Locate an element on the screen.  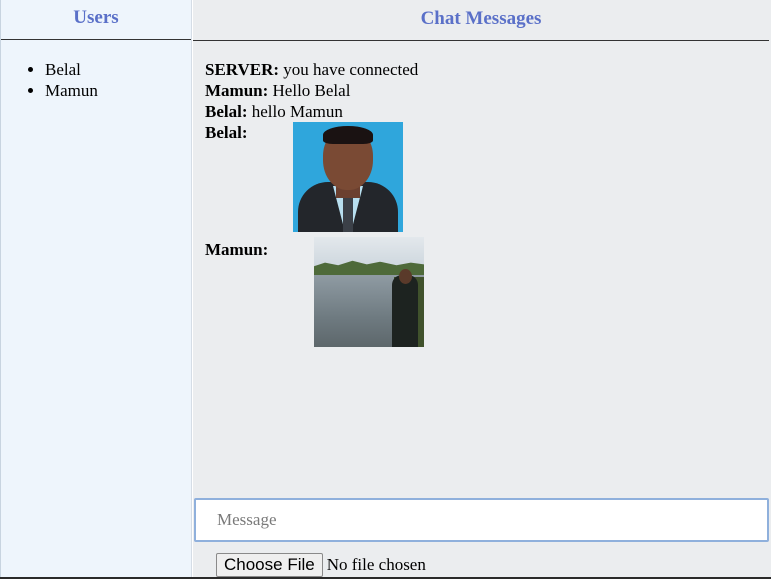
message-item: SERVER: you have connected is located at coordinates (488, 69).